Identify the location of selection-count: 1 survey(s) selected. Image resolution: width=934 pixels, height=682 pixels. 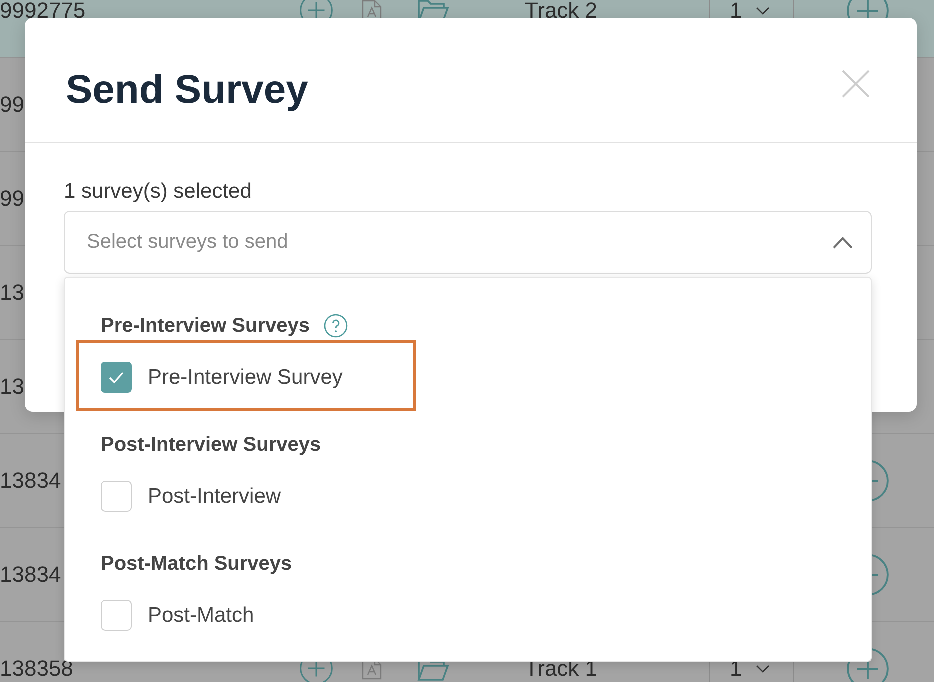
(158, 192).